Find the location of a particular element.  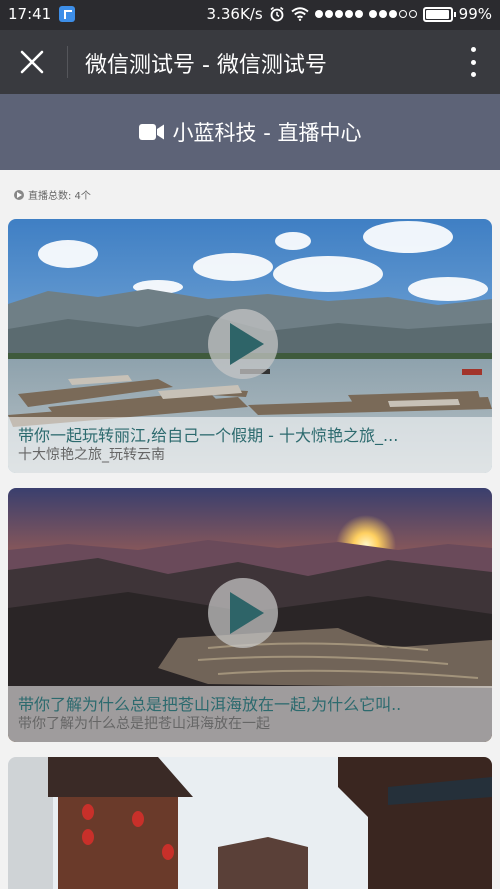

video-thumbnail-old-town is located at coordinates (250, 823).